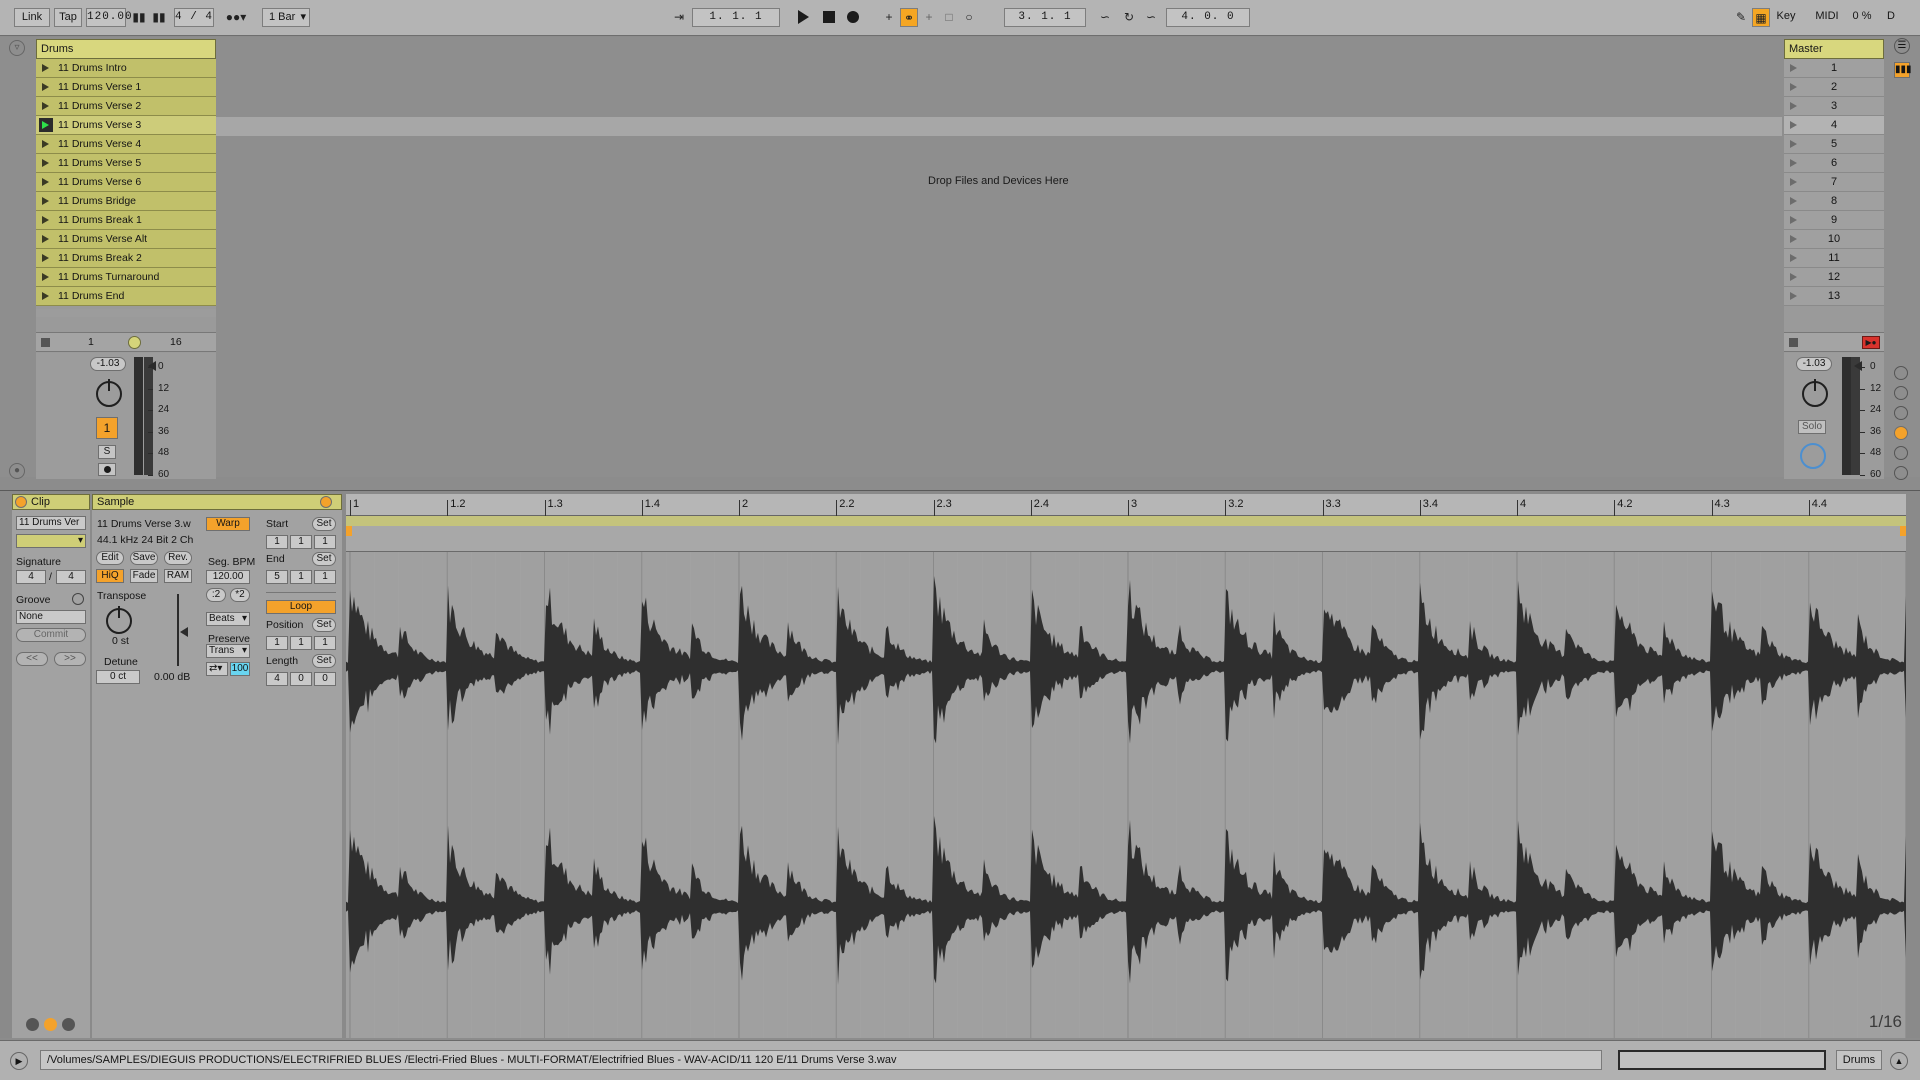 This screenshot has width=1920, height=1080. What do you see at coordinates (228, 651) in the screenshot?
I see `preserve-selector: Trans ▾` at bounding box center [228, 651].